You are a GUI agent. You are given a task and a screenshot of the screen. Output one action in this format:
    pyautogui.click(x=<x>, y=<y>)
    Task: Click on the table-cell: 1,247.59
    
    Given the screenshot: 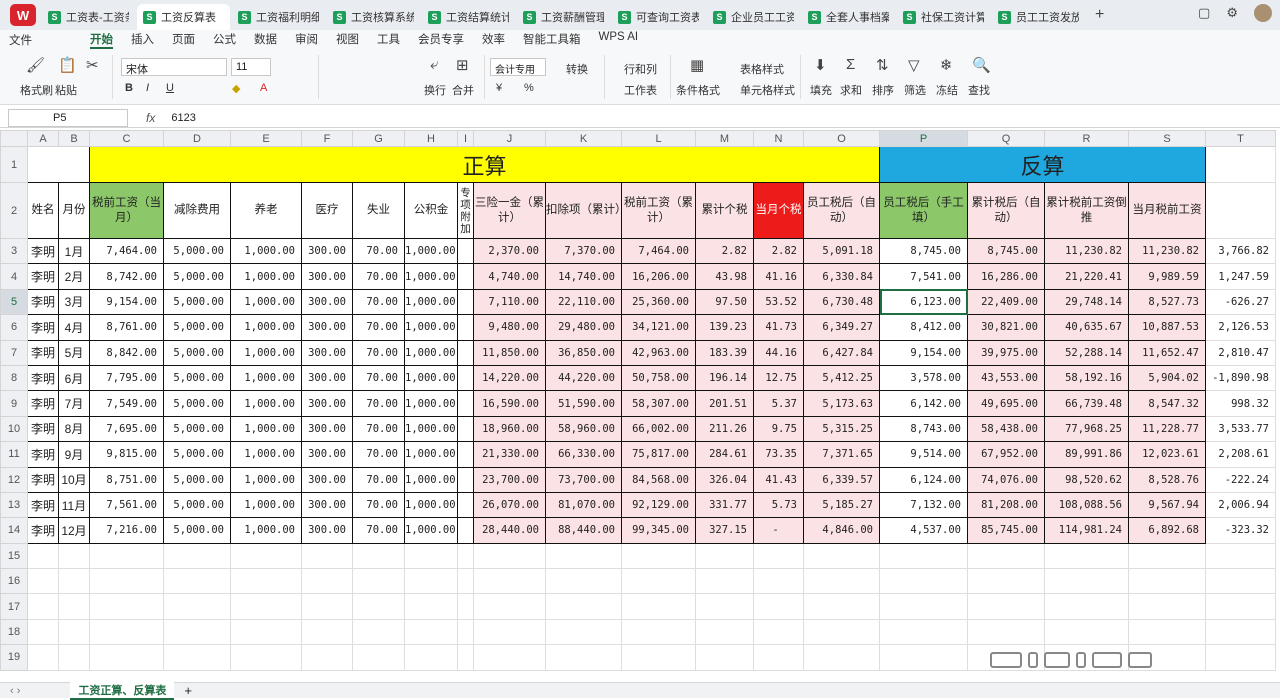 What is the action you would take?
    pyautogui.click(x=1240, y=276)
    